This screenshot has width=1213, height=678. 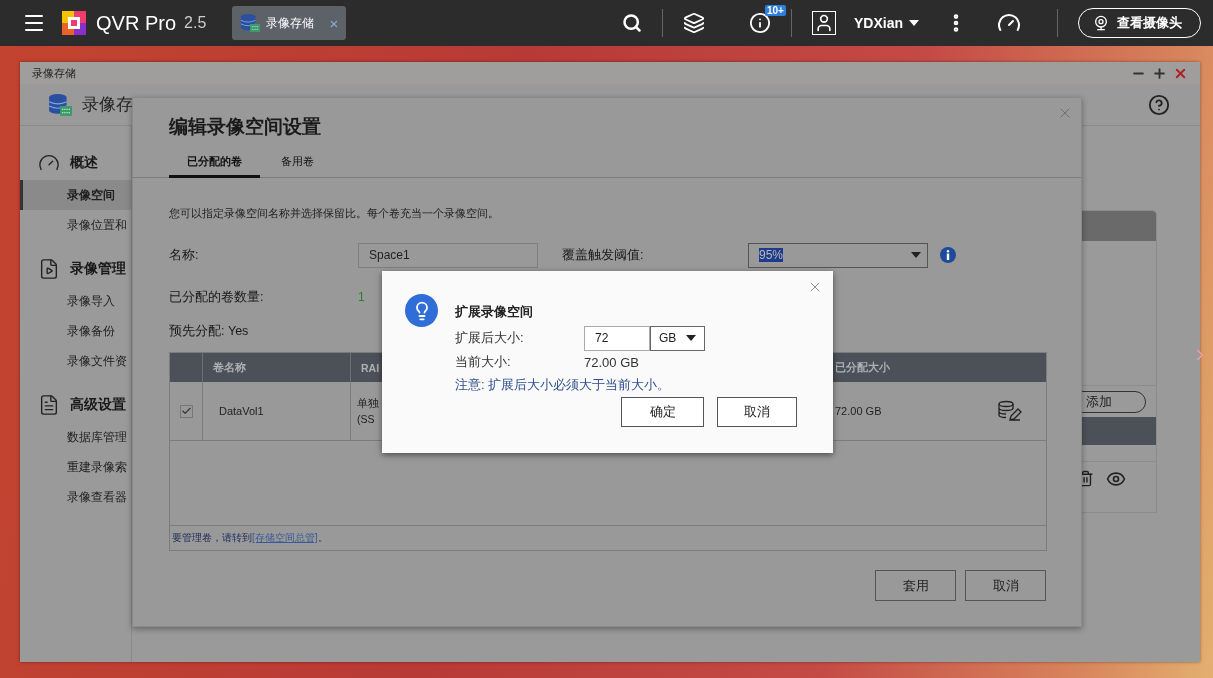 What do you see at coordinates (1010, 411) in the screenshot?
I see `database-edit-icon` at bounding box center [1010, 411].